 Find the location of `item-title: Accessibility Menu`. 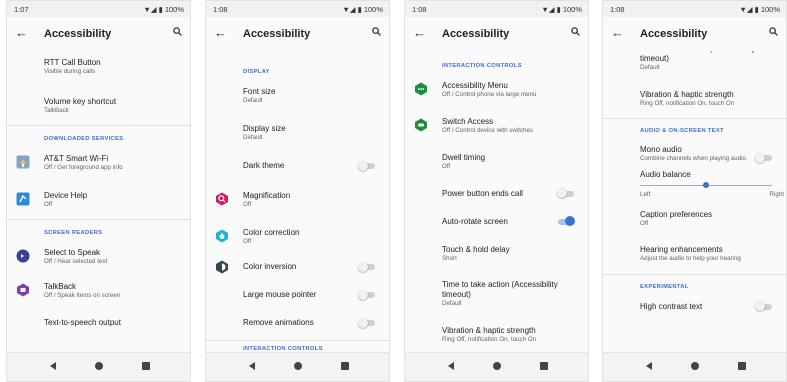

item-title: Accessibility Menu is located at coordinates (475, 85).